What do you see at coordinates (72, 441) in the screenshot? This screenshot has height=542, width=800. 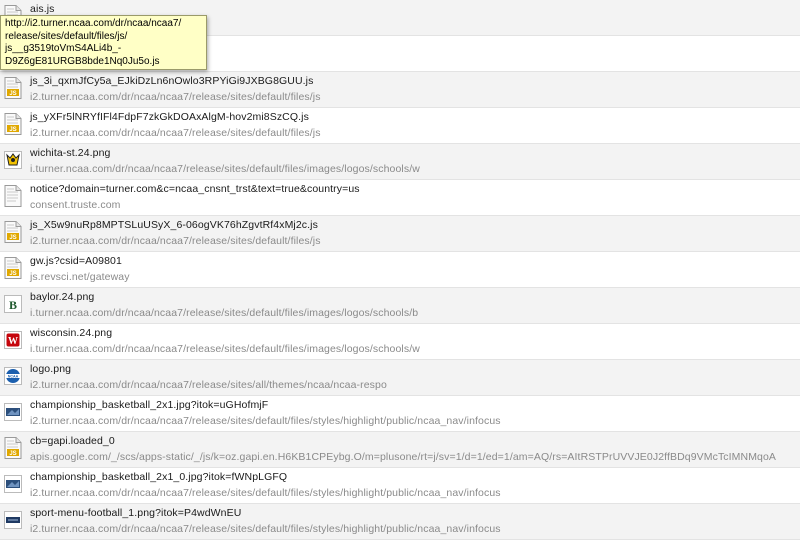 I see `request-name: cb=gapi.loaded_0` at bounding box center [72, 441].